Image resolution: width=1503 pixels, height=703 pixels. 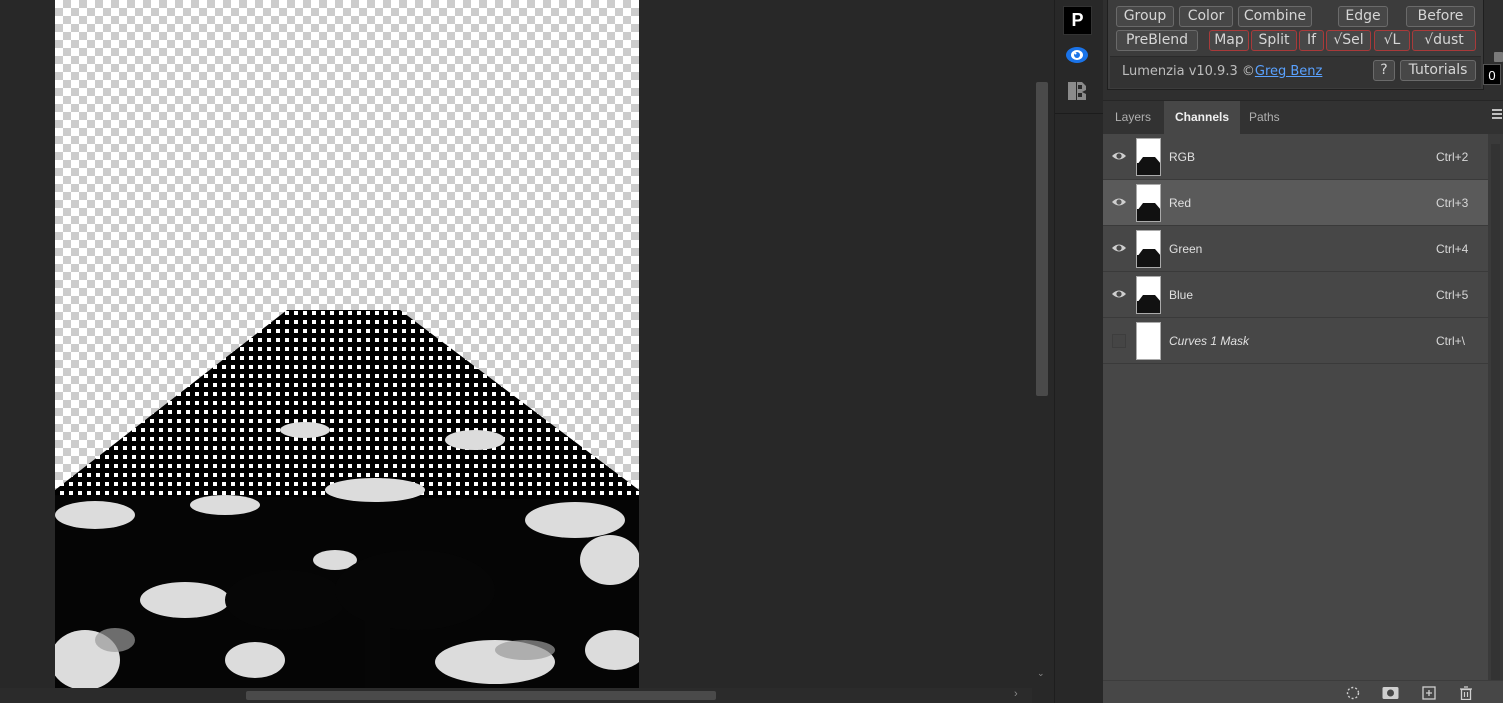 What do you see at coordinates (1274, 40) in the screenshot?
I see `split-button: Split` at bounding box center [1274, 40].